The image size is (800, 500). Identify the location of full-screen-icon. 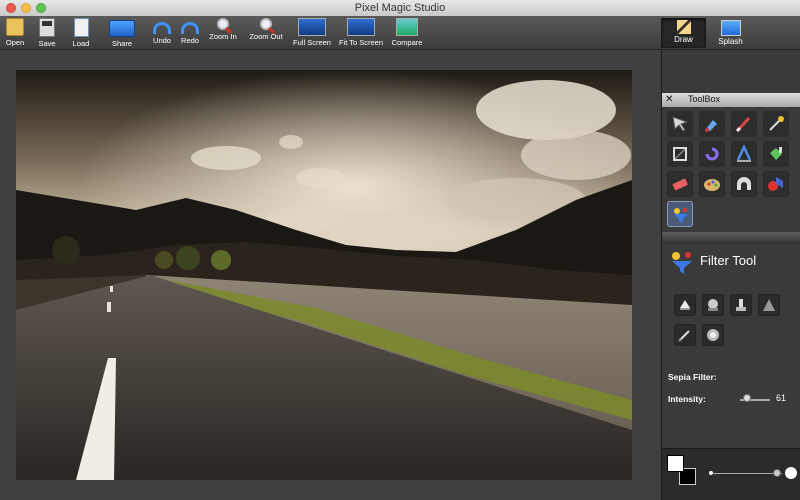
(312, 27).